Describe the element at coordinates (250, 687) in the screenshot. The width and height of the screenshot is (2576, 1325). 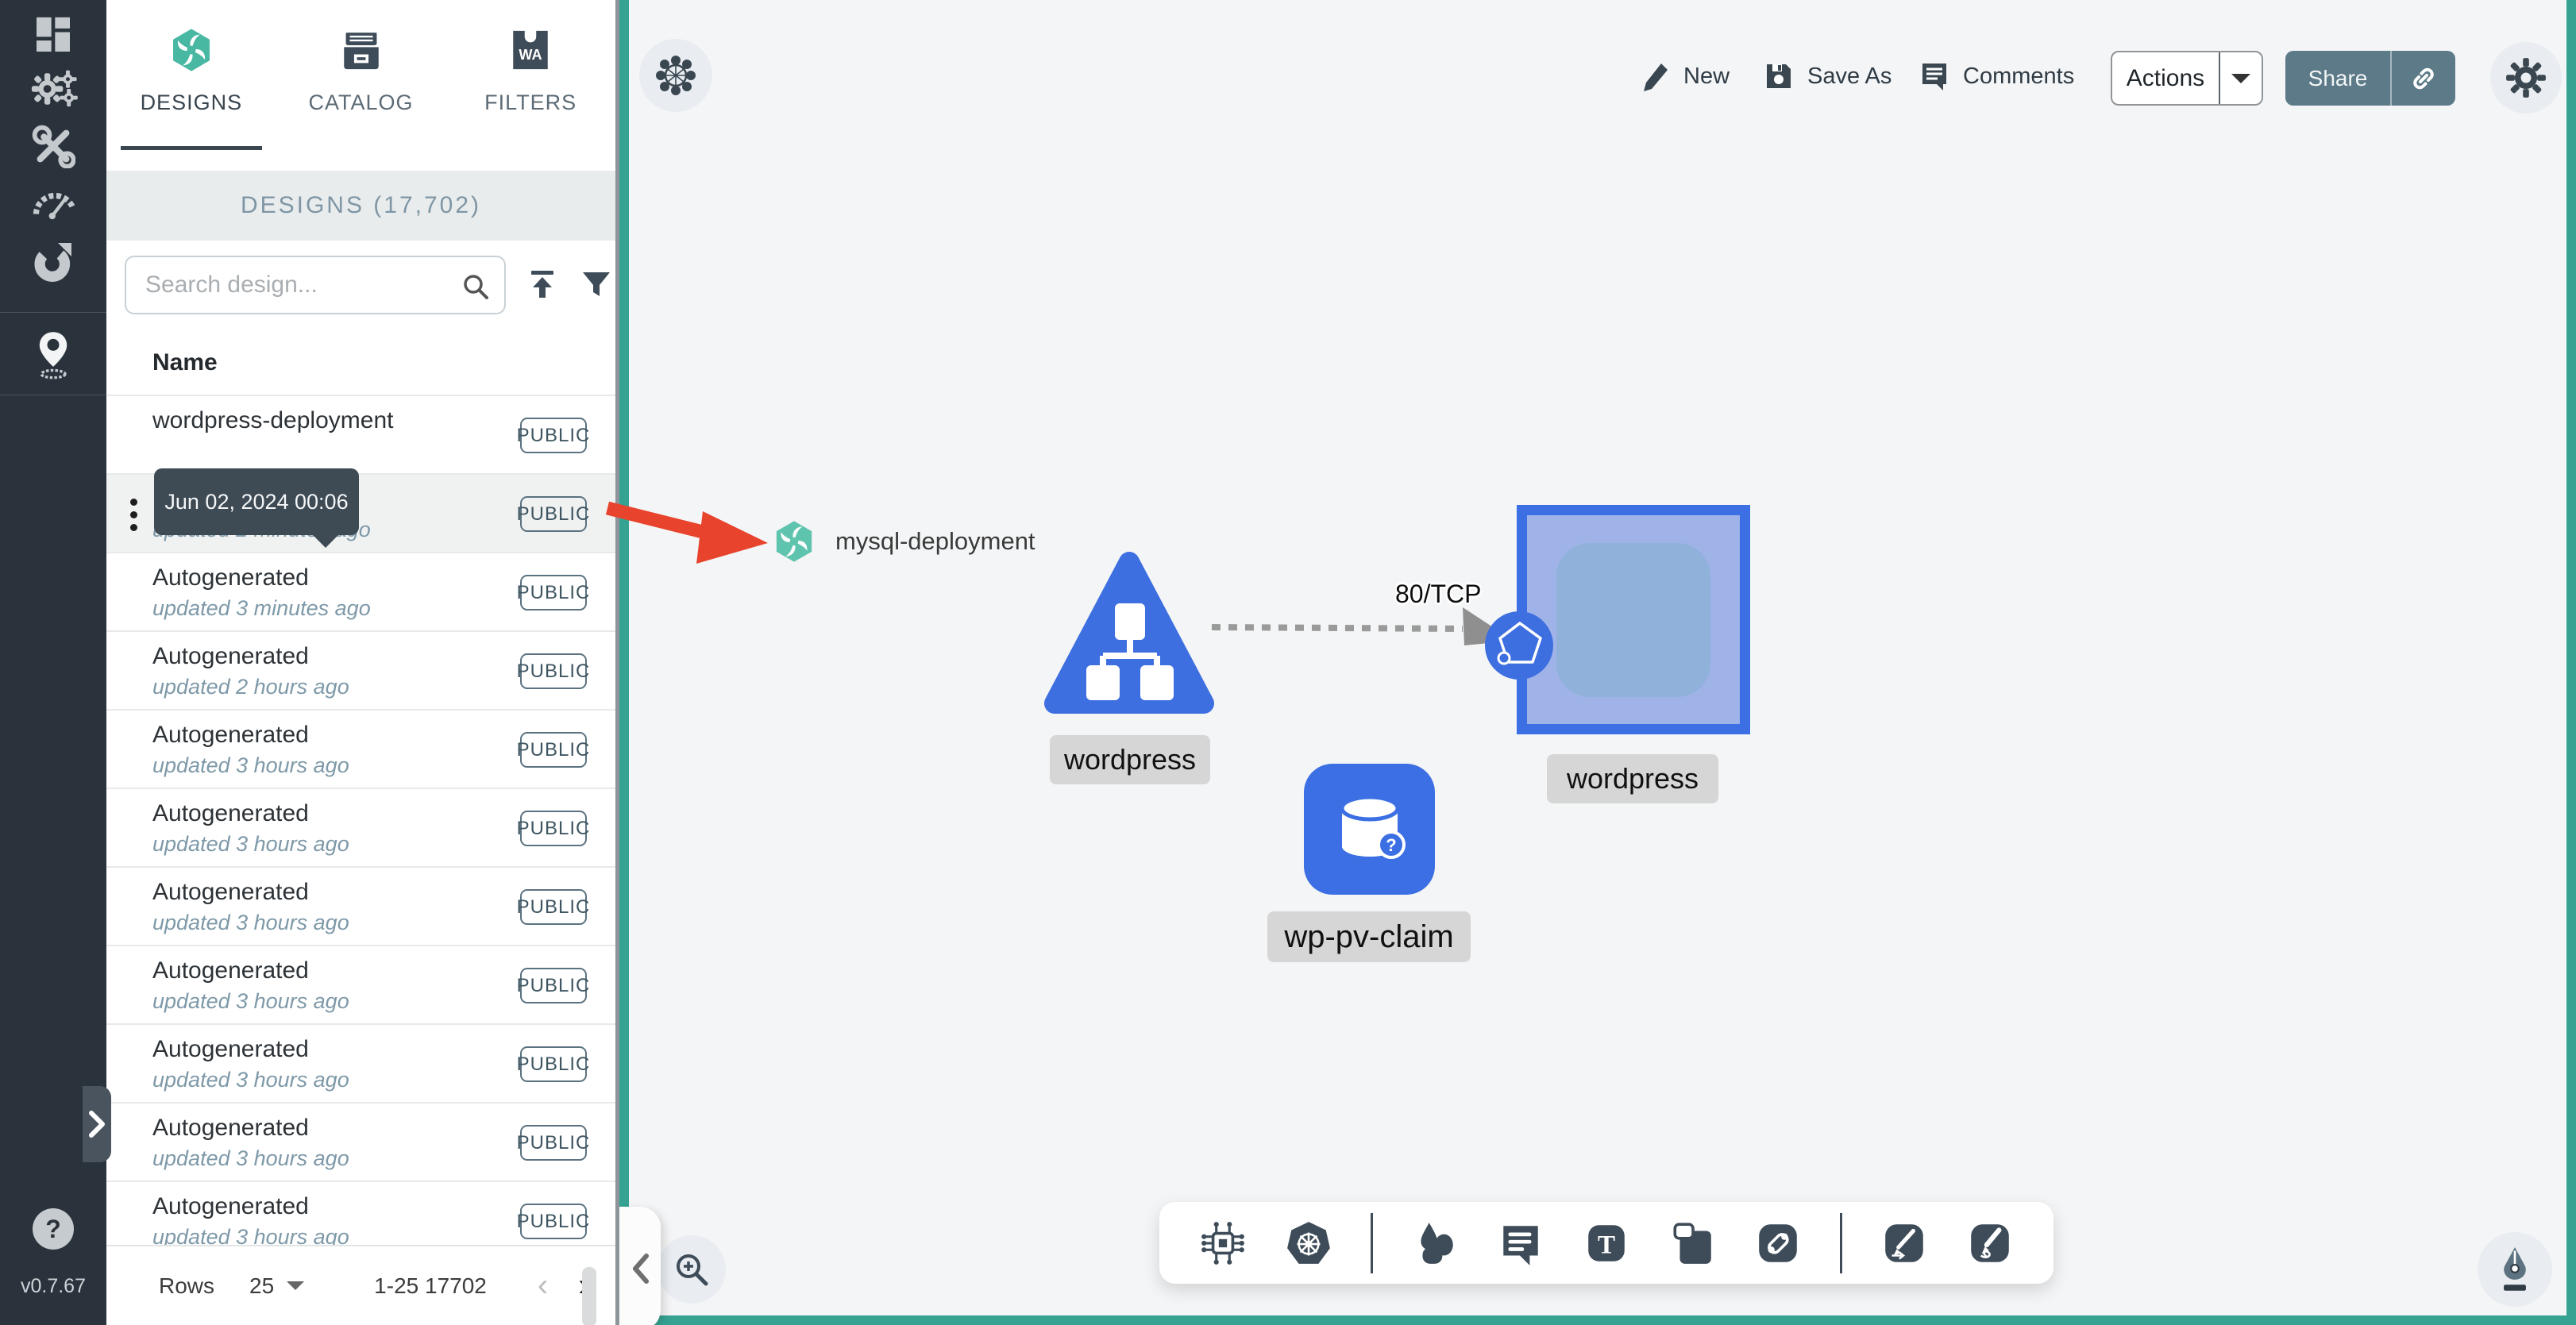
I see `design-updated: updated 2 hours ago` at that location.